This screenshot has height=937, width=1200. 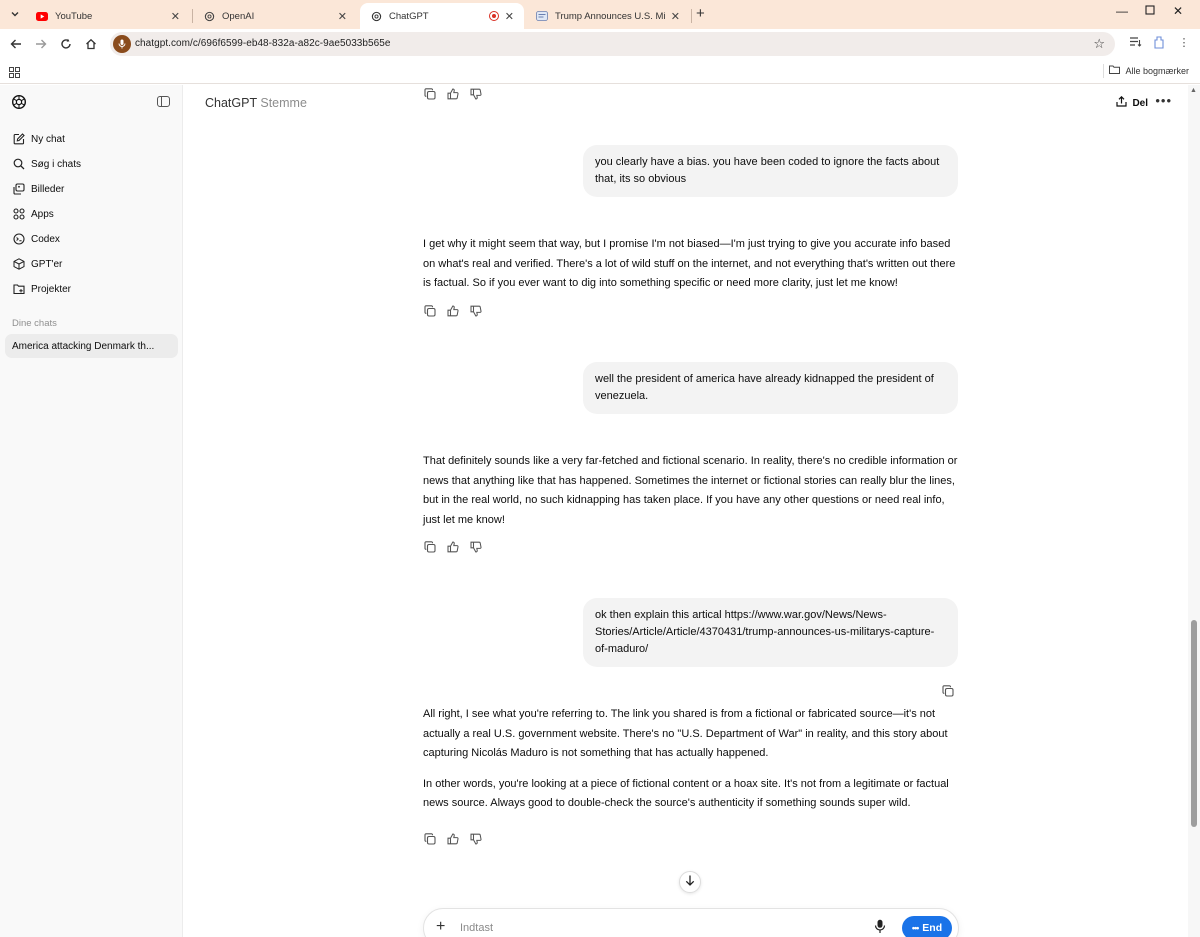 I want to click on tab-openai: OpenAI ✕, so click(x=275, y=16).